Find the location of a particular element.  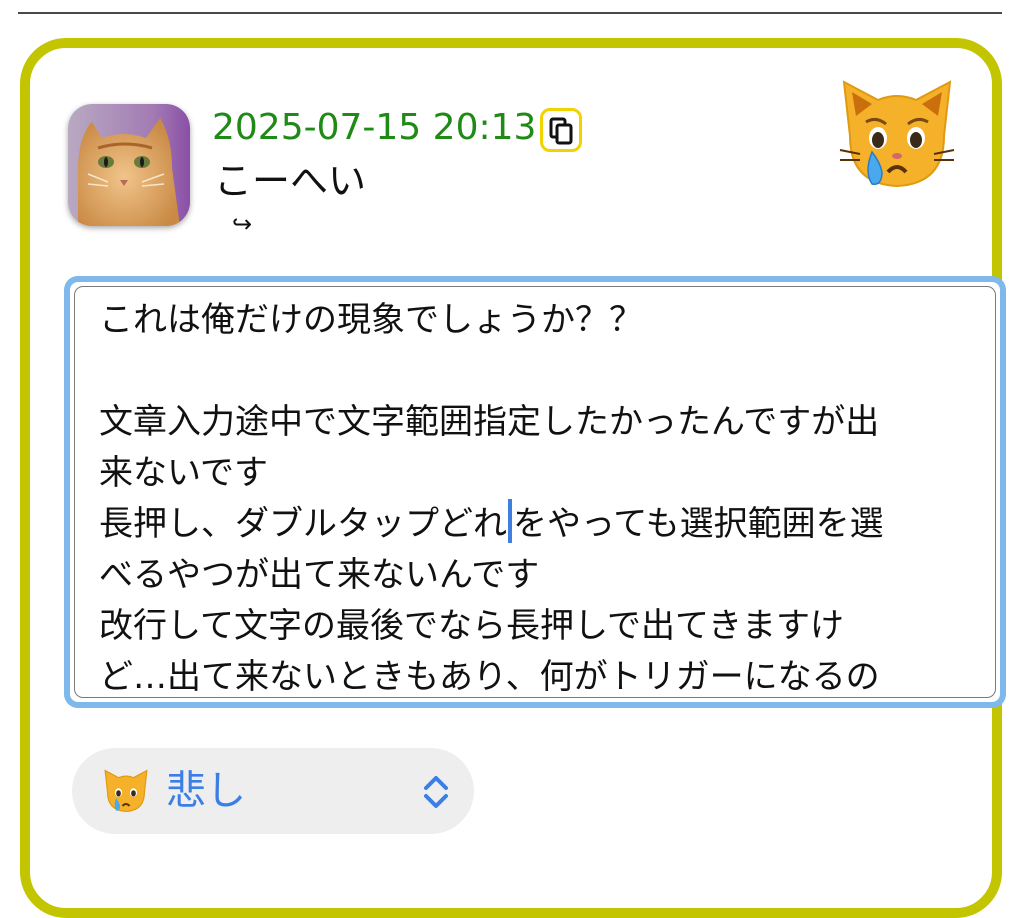

editor-line-with-caret: 長押し、ダブルタップどれ をやっても選択範囲を選 is located at coordinates (539, 524).